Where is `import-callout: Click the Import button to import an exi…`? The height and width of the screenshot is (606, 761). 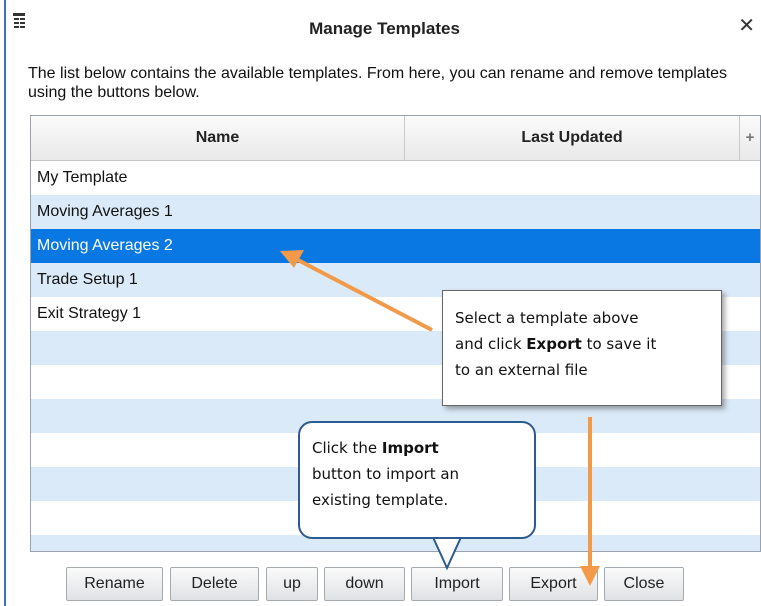 import-callout: Click the Import button to import an exi… is located at coordinates (417, 480).